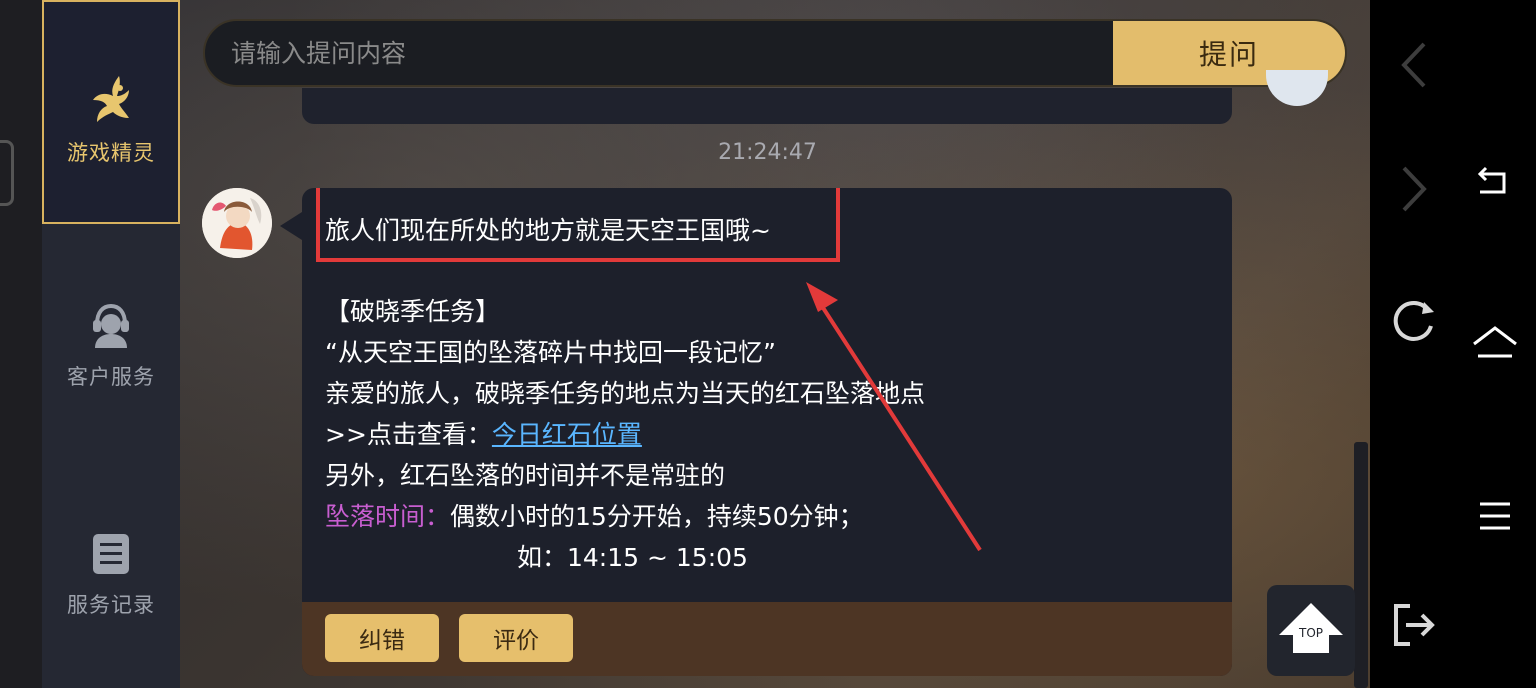 This screenshot has height=688, width=1536. What do you see at coordinates (516, 638) in the screenshot?
I see `rate-button: 评价` at bounding box center [516, 638].